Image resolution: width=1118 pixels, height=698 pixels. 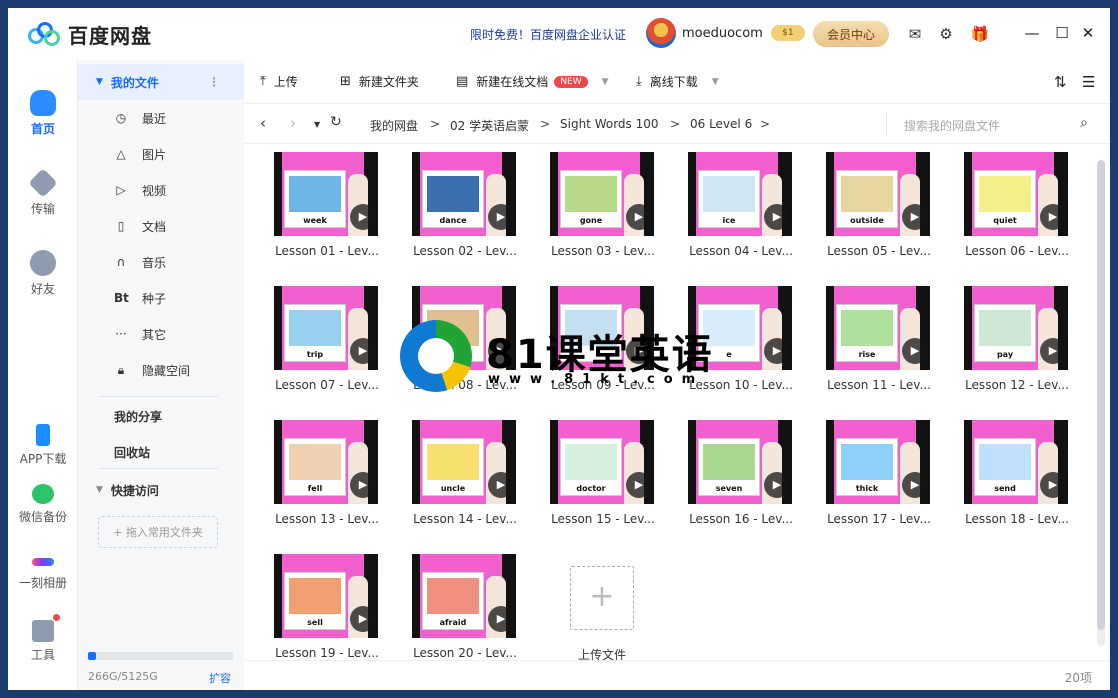 I want to click on gift-icon: 🎁, so click(x=980, y=34).